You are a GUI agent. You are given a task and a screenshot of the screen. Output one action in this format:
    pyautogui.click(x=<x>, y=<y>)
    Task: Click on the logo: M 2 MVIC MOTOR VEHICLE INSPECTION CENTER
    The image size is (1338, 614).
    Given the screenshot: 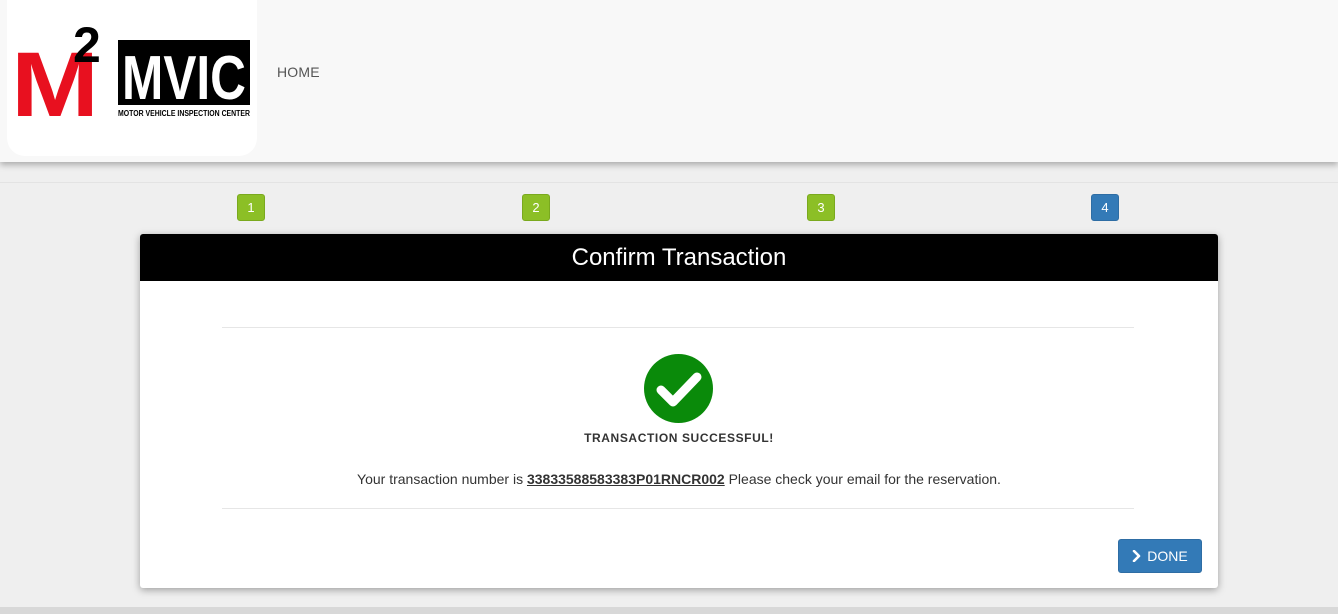 What is the action you would take?
    pyautogui.click(x=132, y=78)
    